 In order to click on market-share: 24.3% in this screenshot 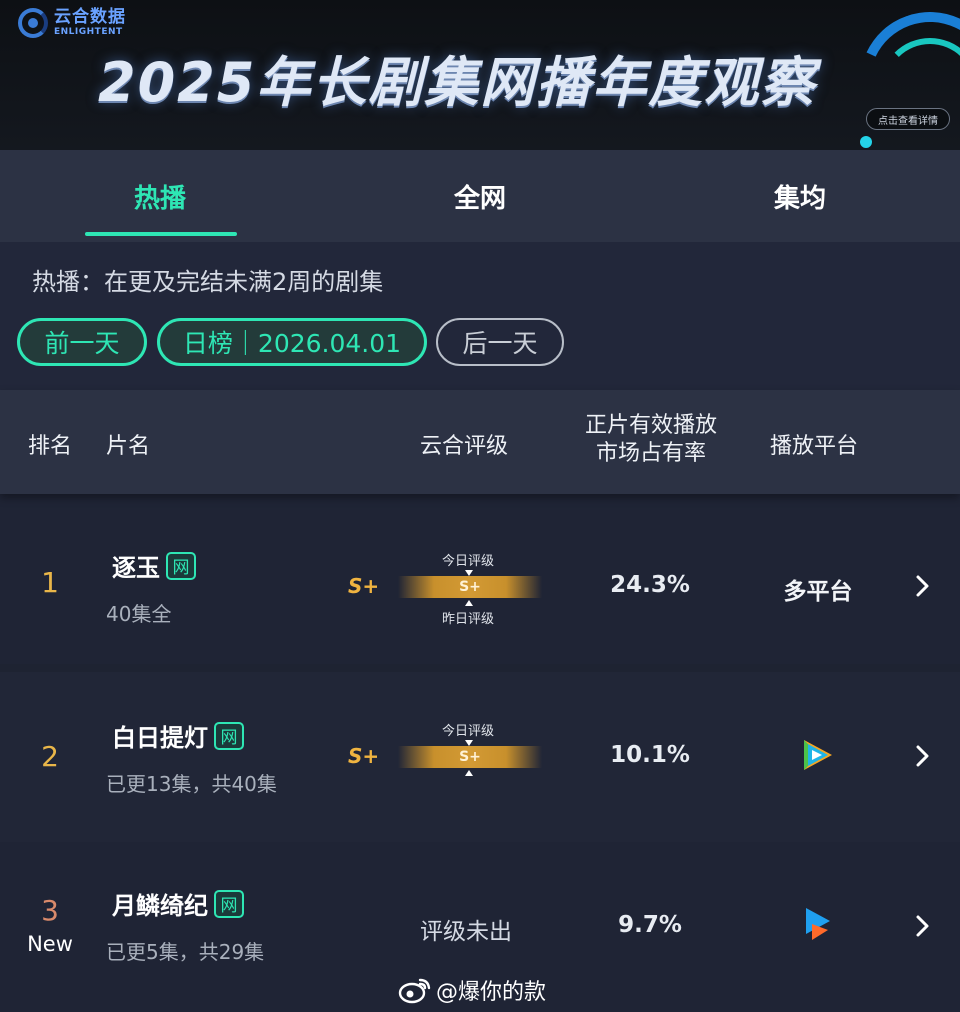, I will do `click(650, 585)`.